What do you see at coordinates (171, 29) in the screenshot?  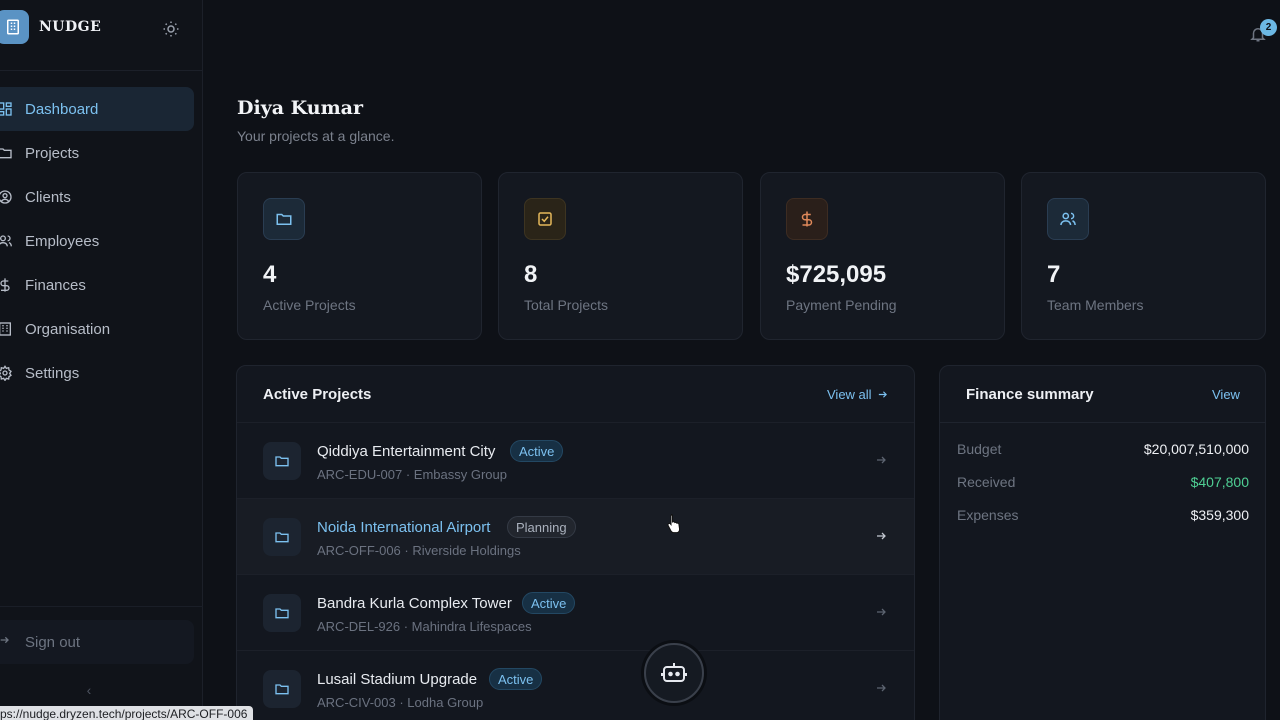 I see `sun-icon` at bounding box center [171, 29].